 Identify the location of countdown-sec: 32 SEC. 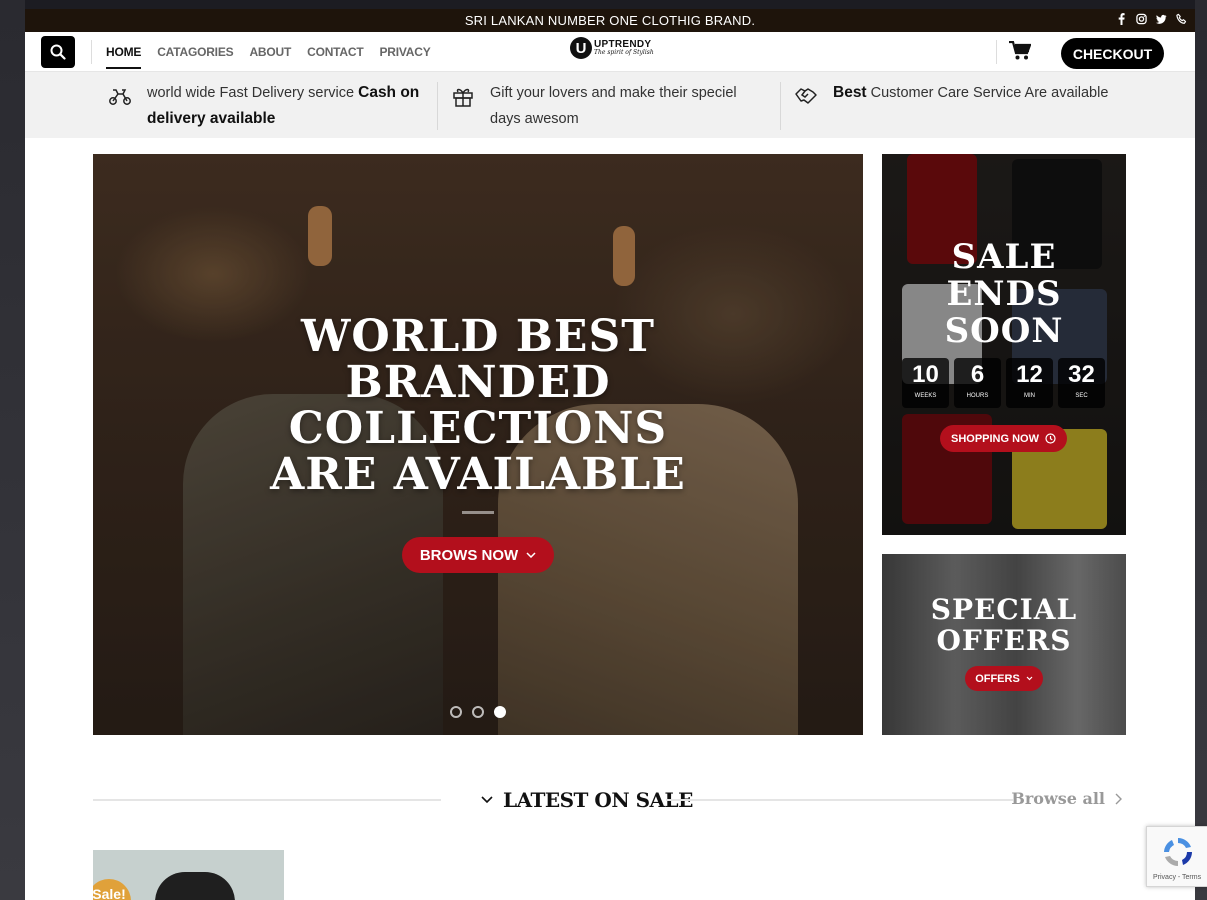
(1081, 383).